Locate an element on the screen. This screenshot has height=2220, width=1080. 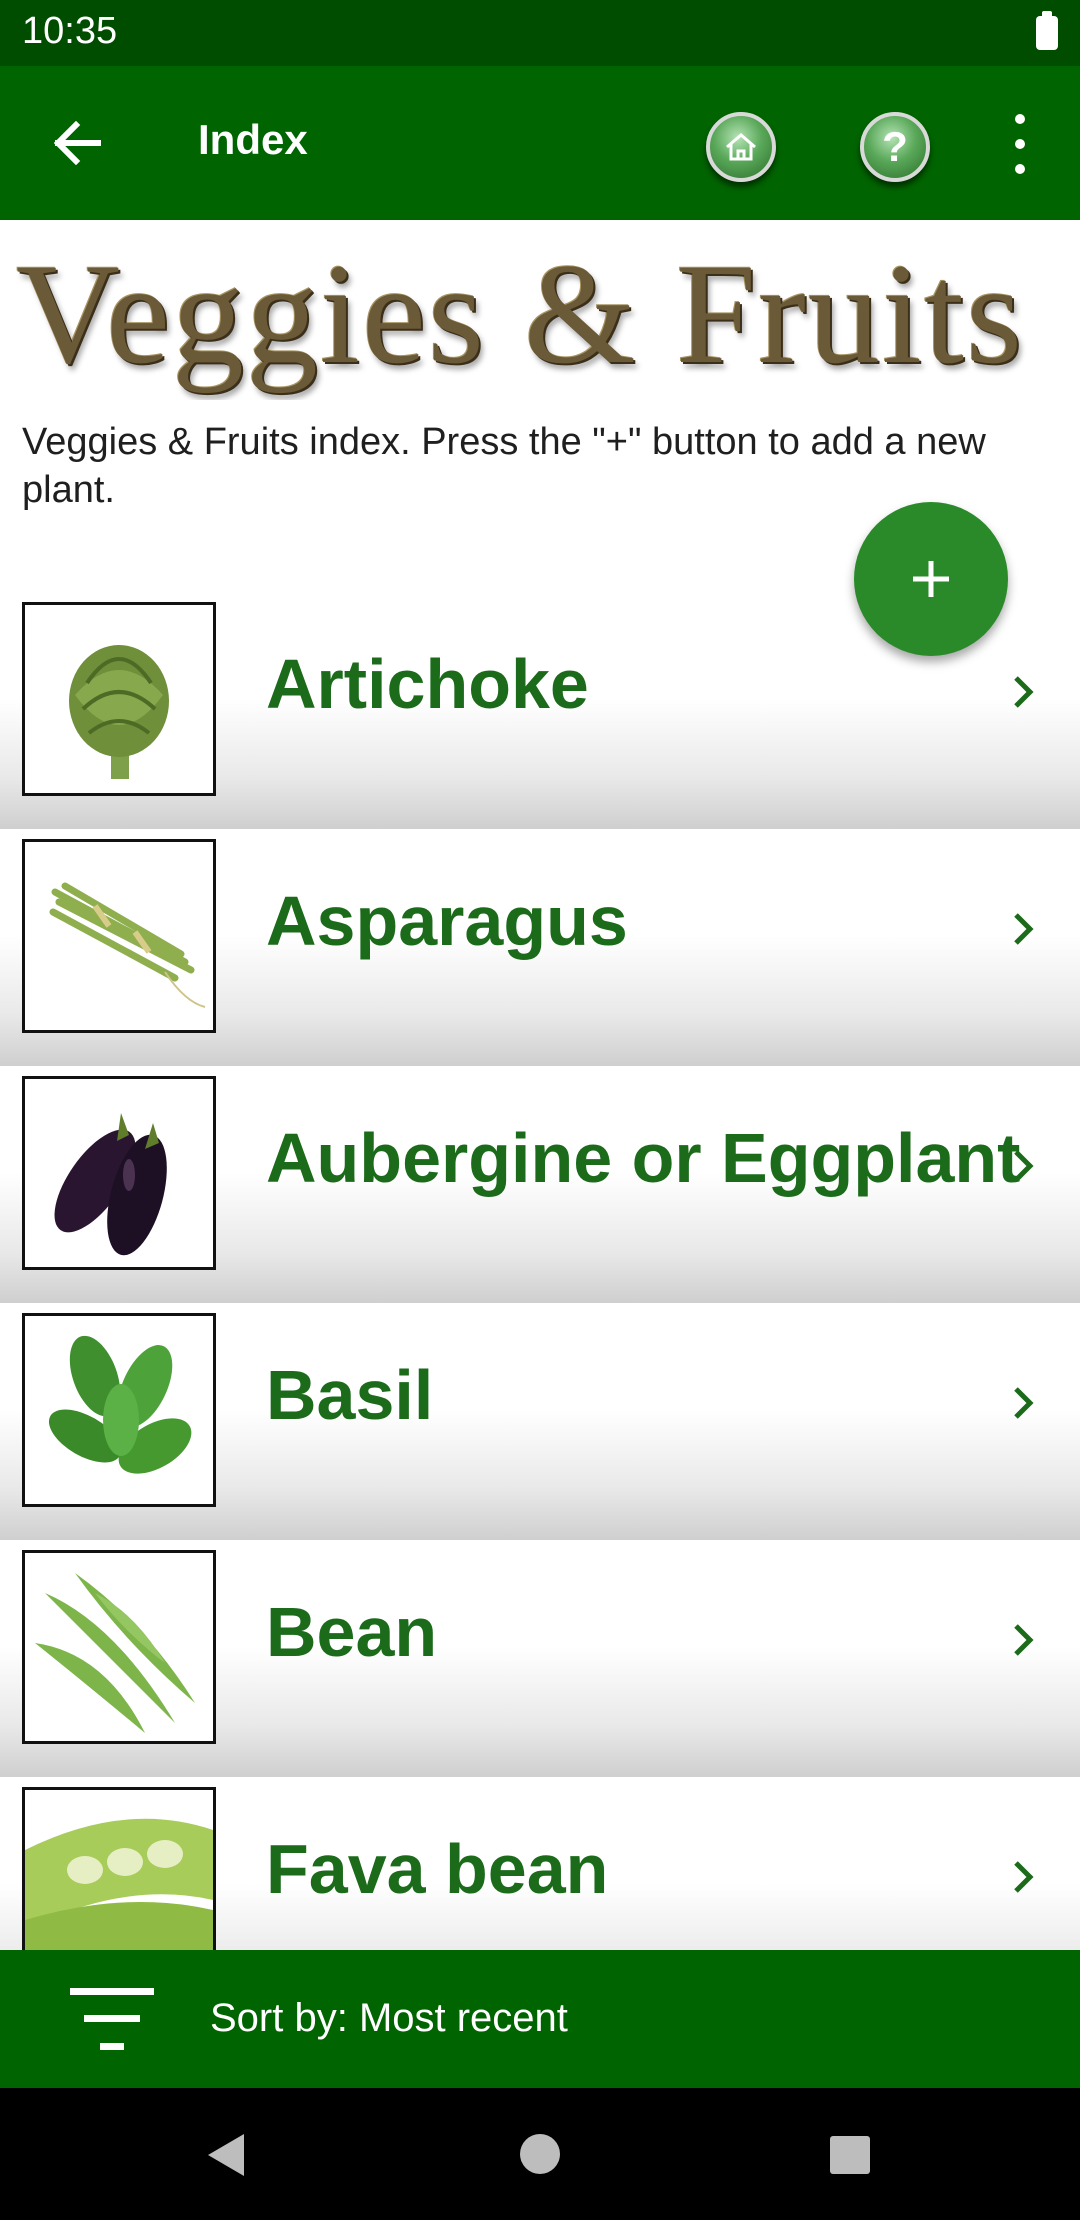
item-label: Artichoke is located at coordinates (427, 684).